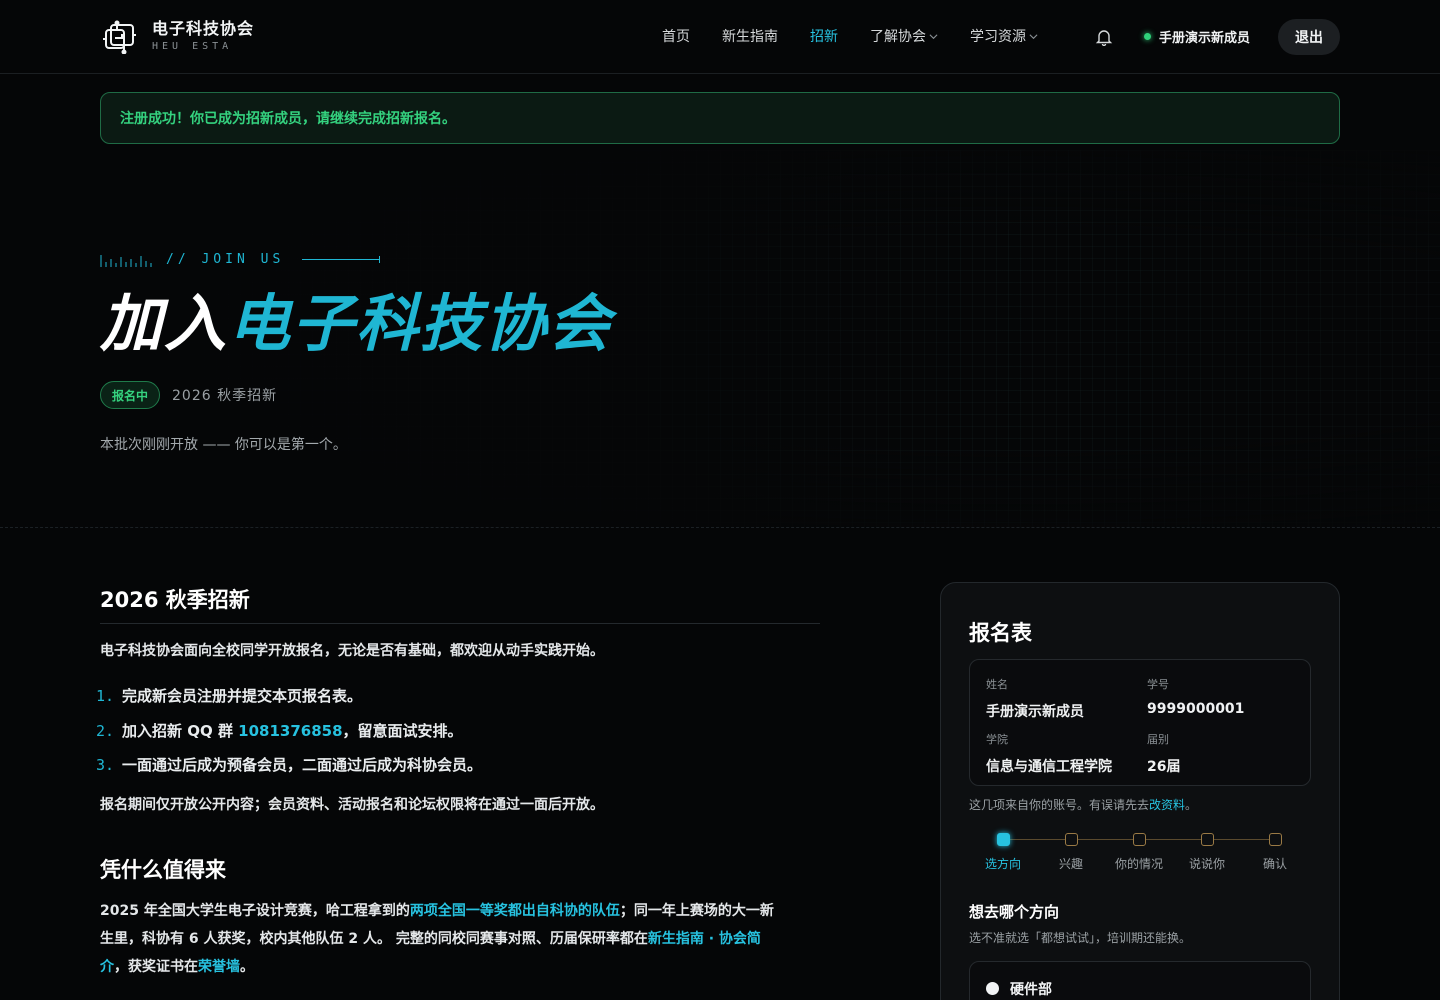 The width and height of the screenshot is (1440, 1000). Describe the element at coordinates (866, 36) in the screenshot. I see `main-nav: 首页 新生指南 招新 了解协会 学习资源` at that location.